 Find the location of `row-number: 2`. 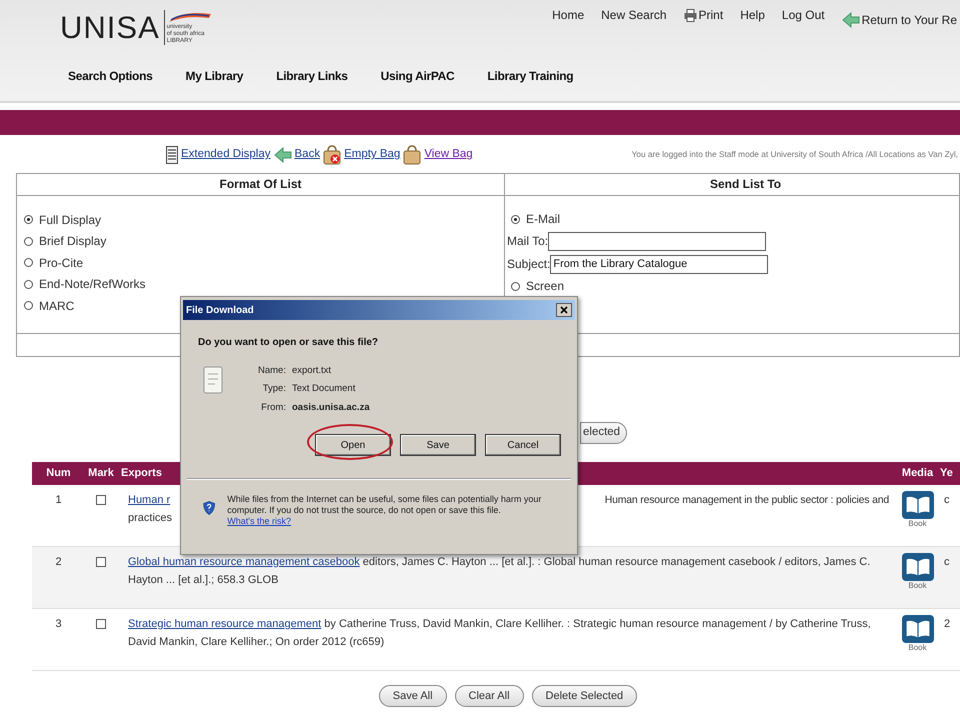

row-number: 2 is located at coordinates (58, 562).